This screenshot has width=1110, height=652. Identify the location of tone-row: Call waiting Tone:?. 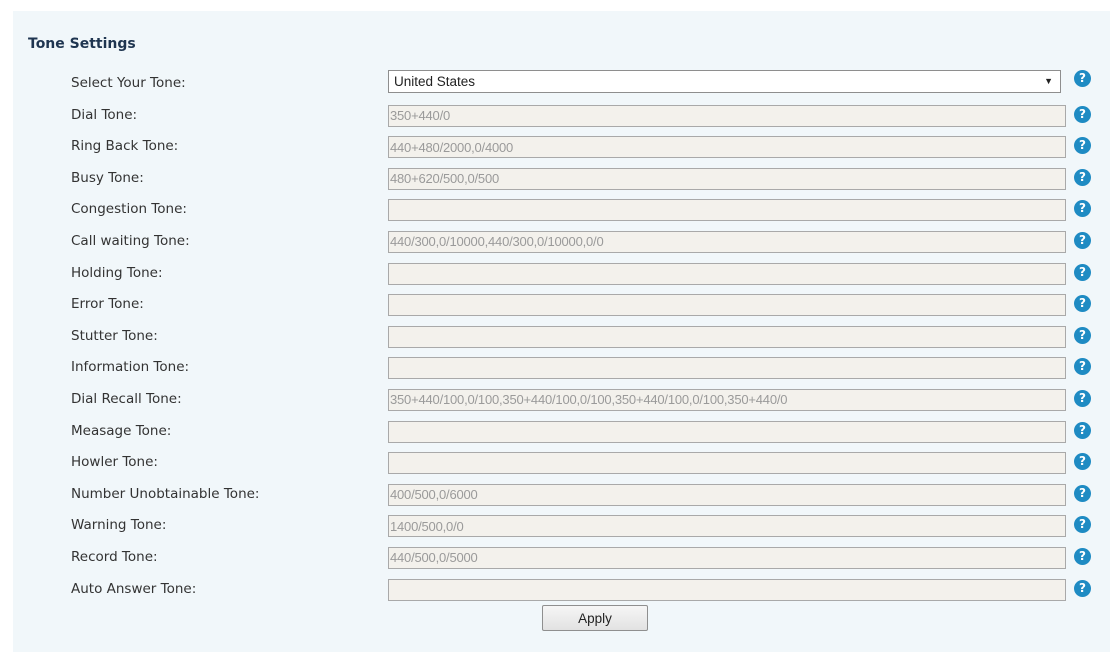
(561, 246).